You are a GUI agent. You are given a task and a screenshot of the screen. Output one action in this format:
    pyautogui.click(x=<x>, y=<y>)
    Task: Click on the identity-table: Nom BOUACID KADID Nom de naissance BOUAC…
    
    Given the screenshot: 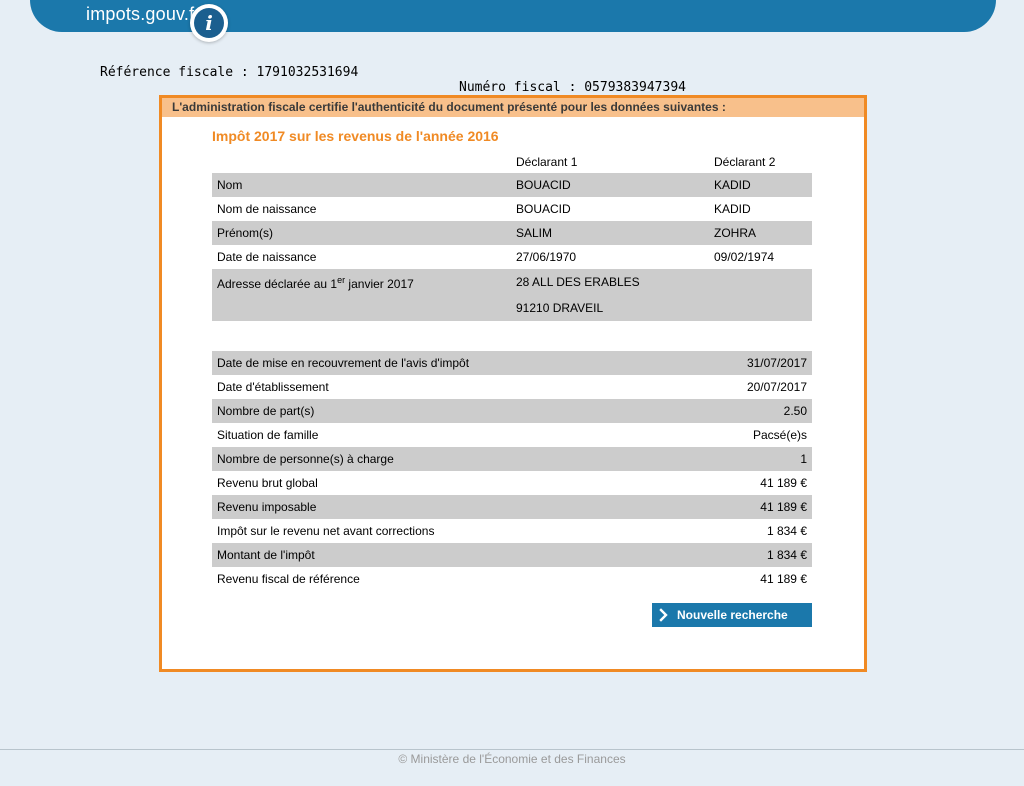 What is the action you would take?
    pyautogui.click(x=512, y=247)
    